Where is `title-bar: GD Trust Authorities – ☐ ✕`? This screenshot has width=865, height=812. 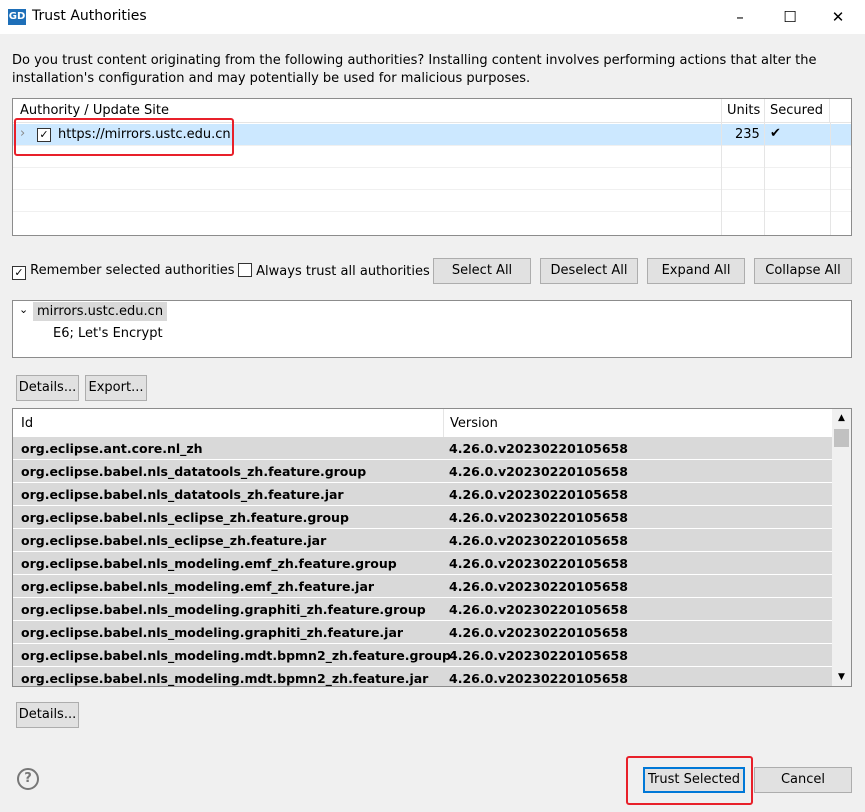 title-bar: GD Trust Authorities – ☐ ✕ is located at coordinates (432, 17).